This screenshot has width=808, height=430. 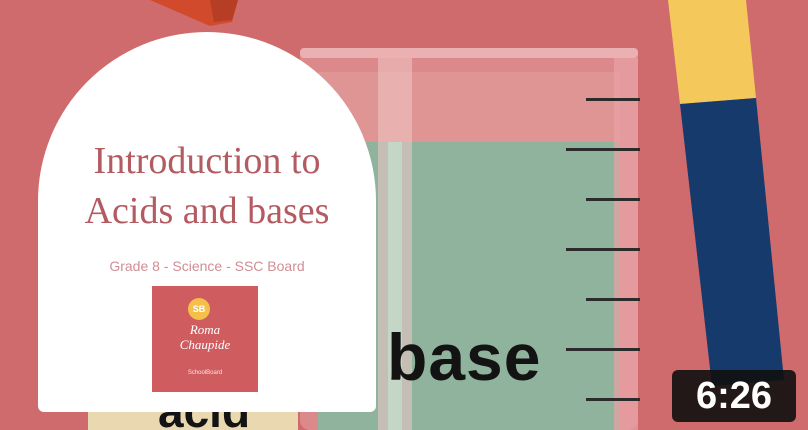 I want to click on video-title: Introduction to Acids and bases, so click(x=207, y=186).